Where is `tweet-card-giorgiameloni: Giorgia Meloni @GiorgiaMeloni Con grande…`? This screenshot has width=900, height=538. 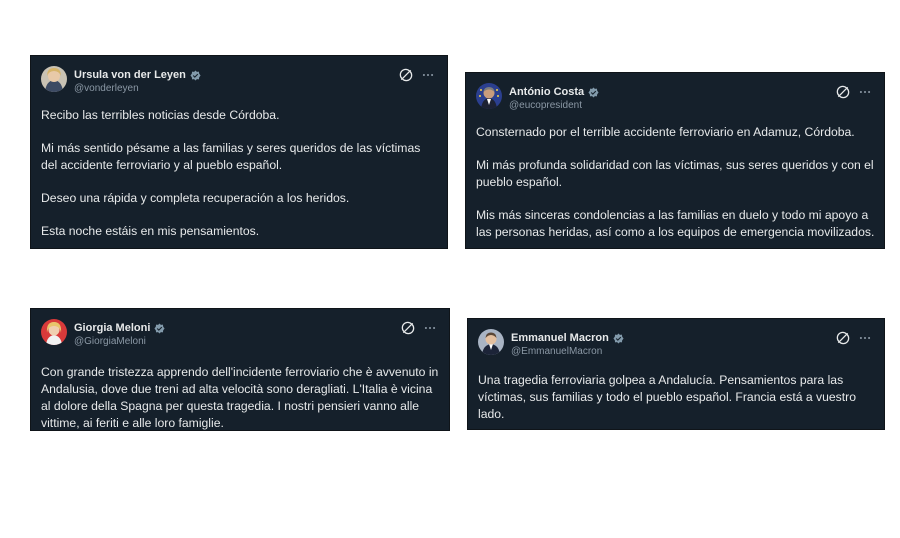
tweet-card-giorgiameloni: Giorgia Meloni @GiorgiaMeloni Con grande… is located at coordinates (240, 369).